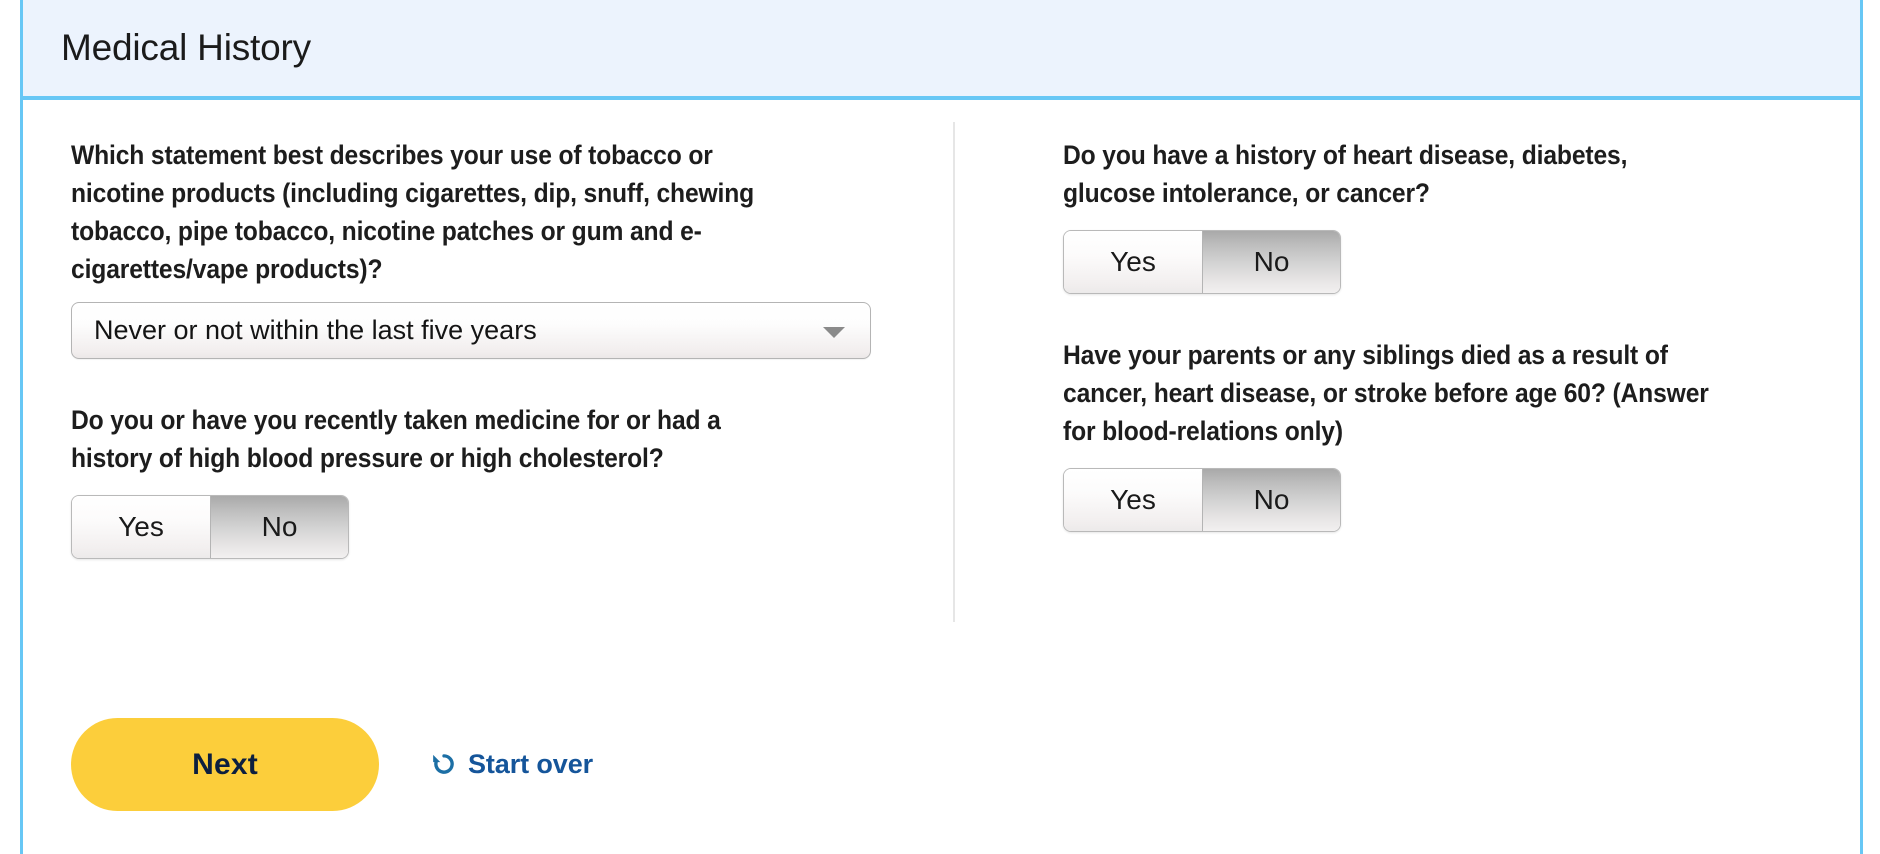 The width and height of the screenshot is (1880, 854). I want to click on page-title: Medical History, so click(186, 47).